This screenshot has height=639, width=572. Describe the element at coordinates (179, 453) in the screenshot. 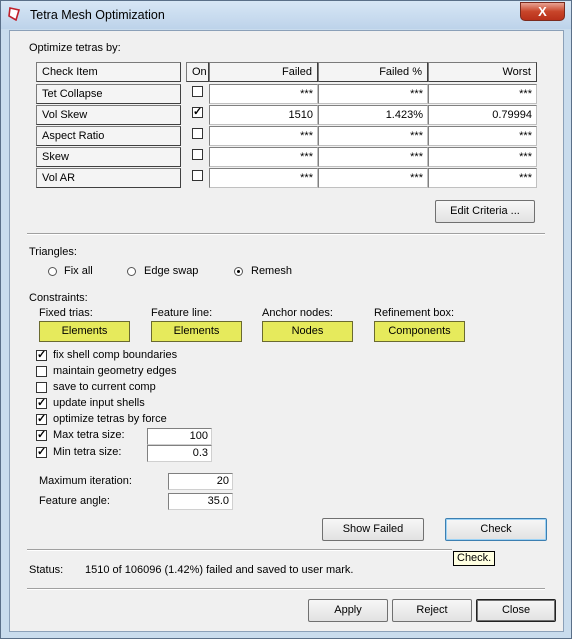

I see `min-tetra-size-input: 0.3` at that location.